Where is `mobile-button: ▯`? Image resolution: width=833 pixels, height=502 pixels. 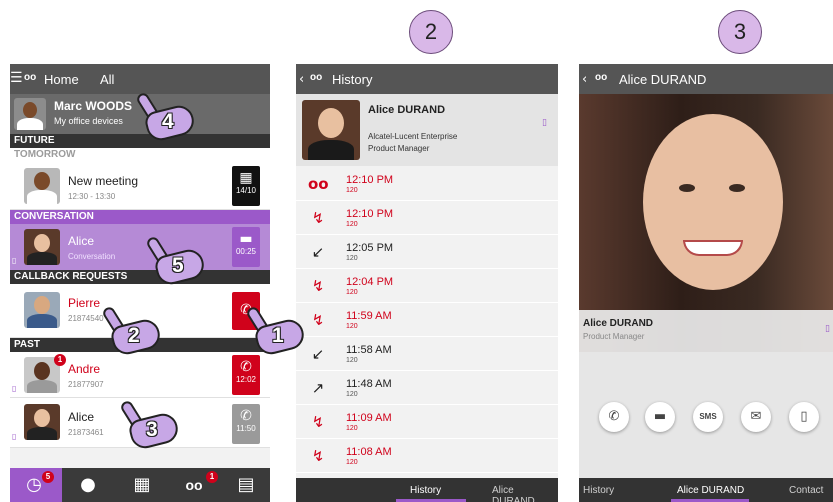 mobile-button: ▯ is located at coordinates (804, 417).